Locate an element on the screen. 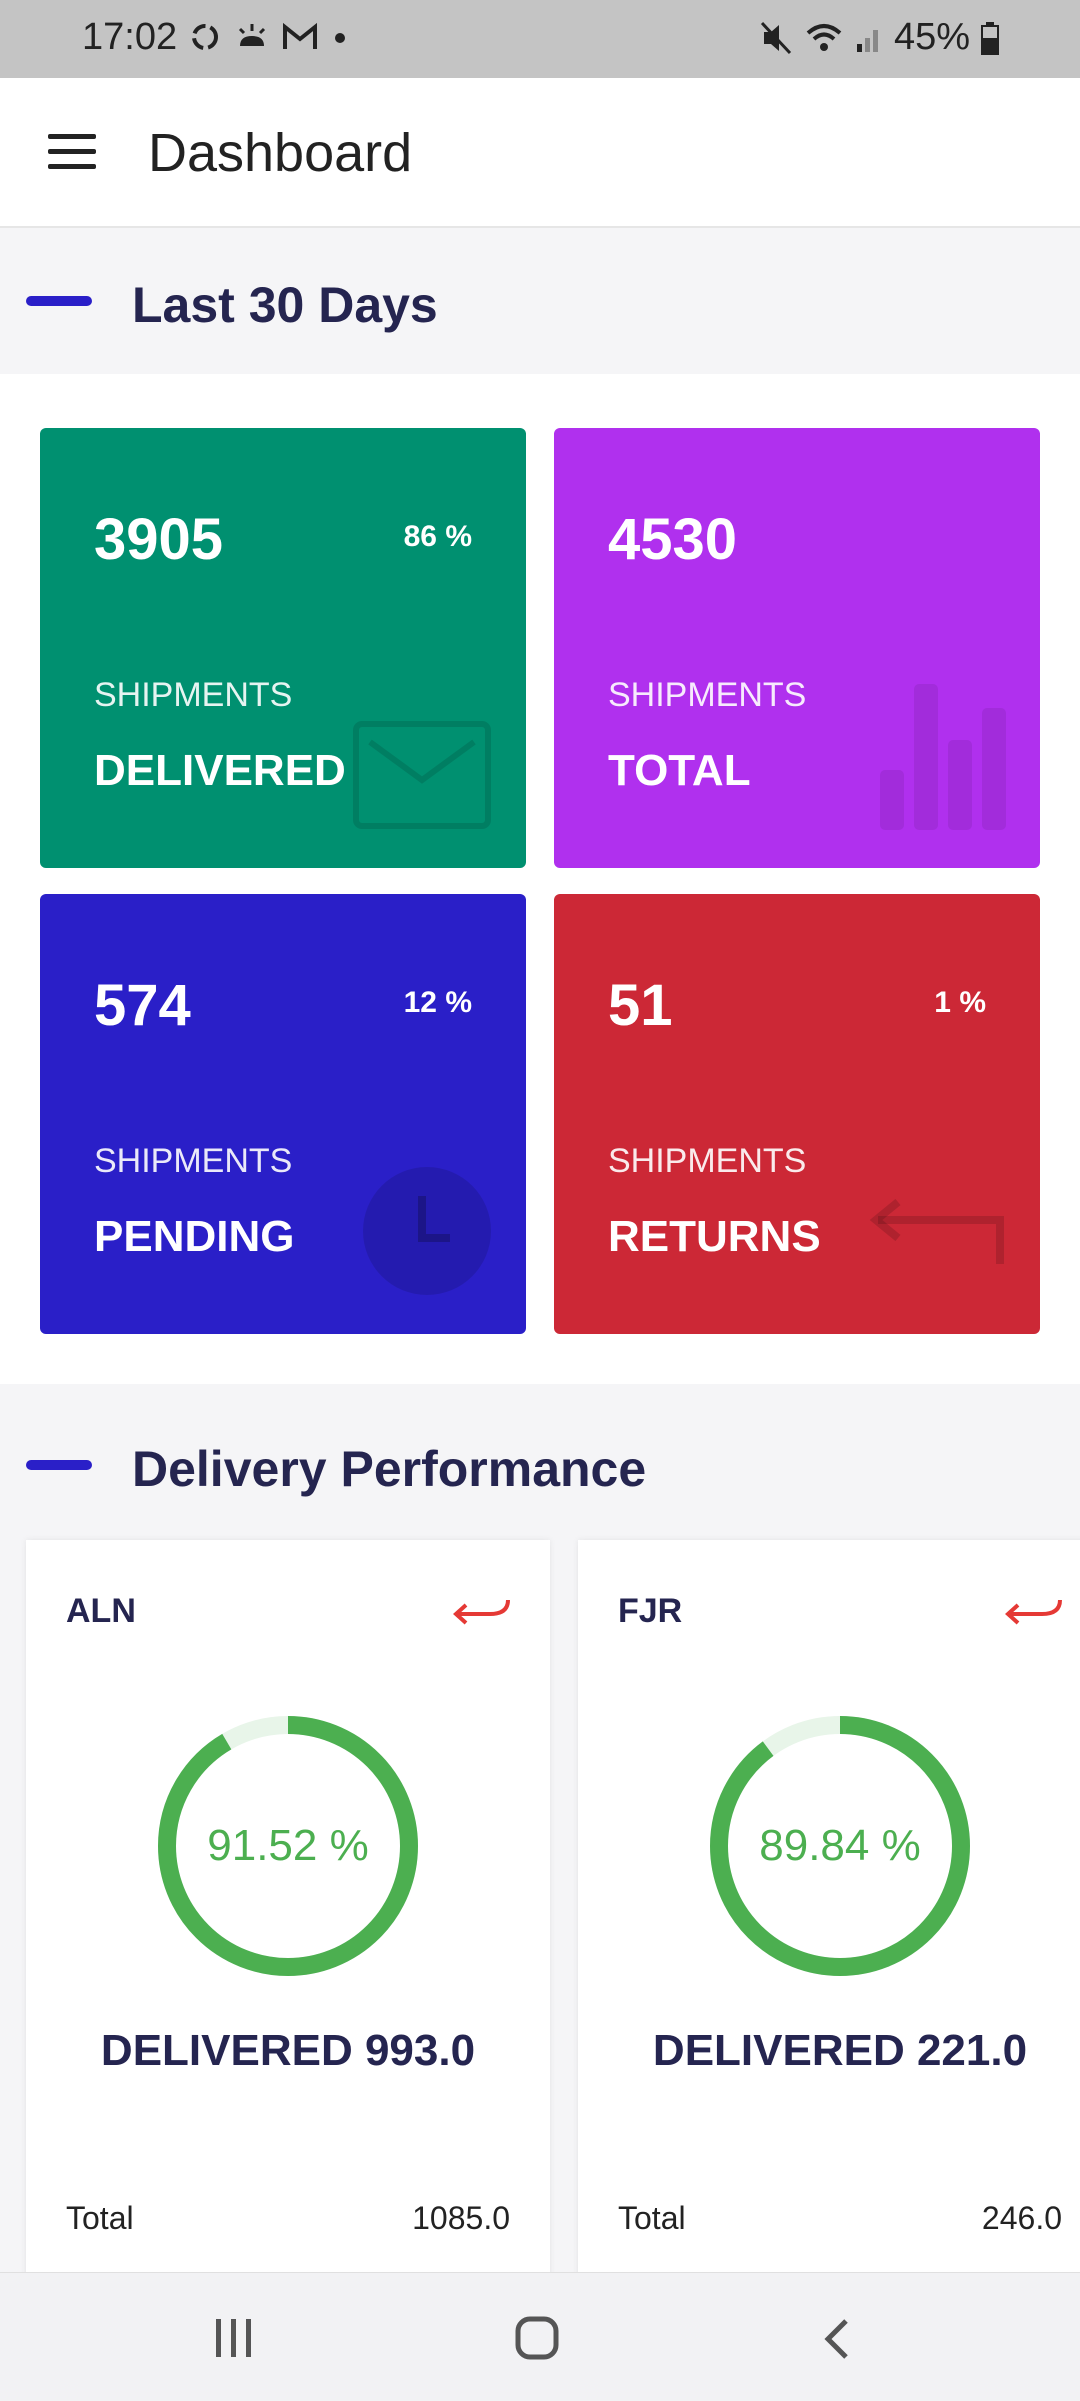 This screenshot has height=2401, width=1080. section-header-last-30-days: Last 30 Days is located at coordinates (540, 301).